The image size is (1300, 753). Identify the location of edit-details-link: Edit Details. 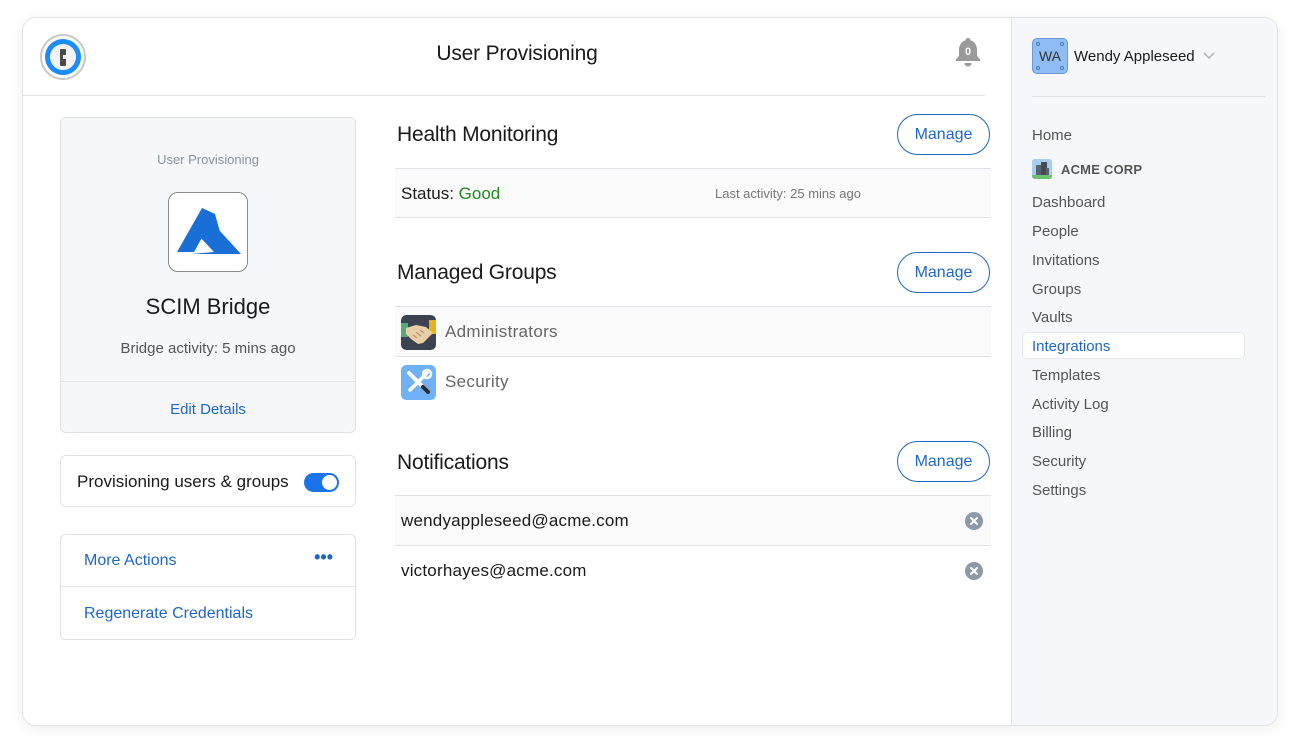
(208, 408).